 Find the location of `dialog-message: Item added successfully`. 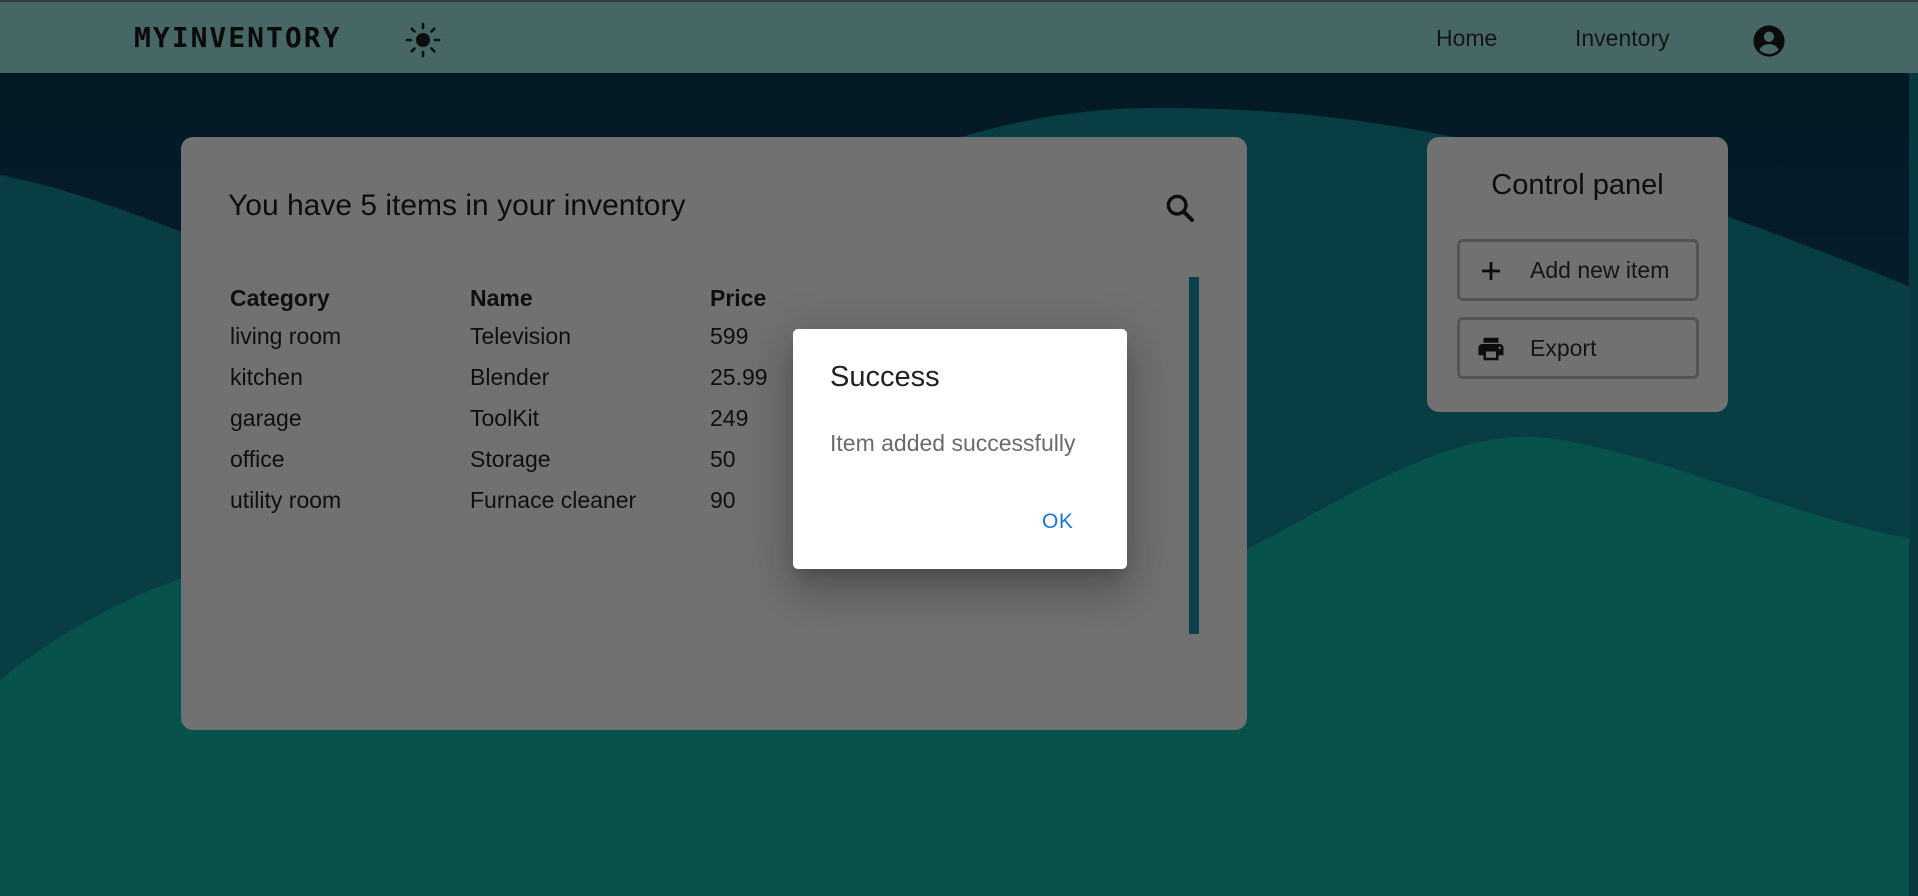

dialog-message: Item added successfully is located at coordinates (953, 443).